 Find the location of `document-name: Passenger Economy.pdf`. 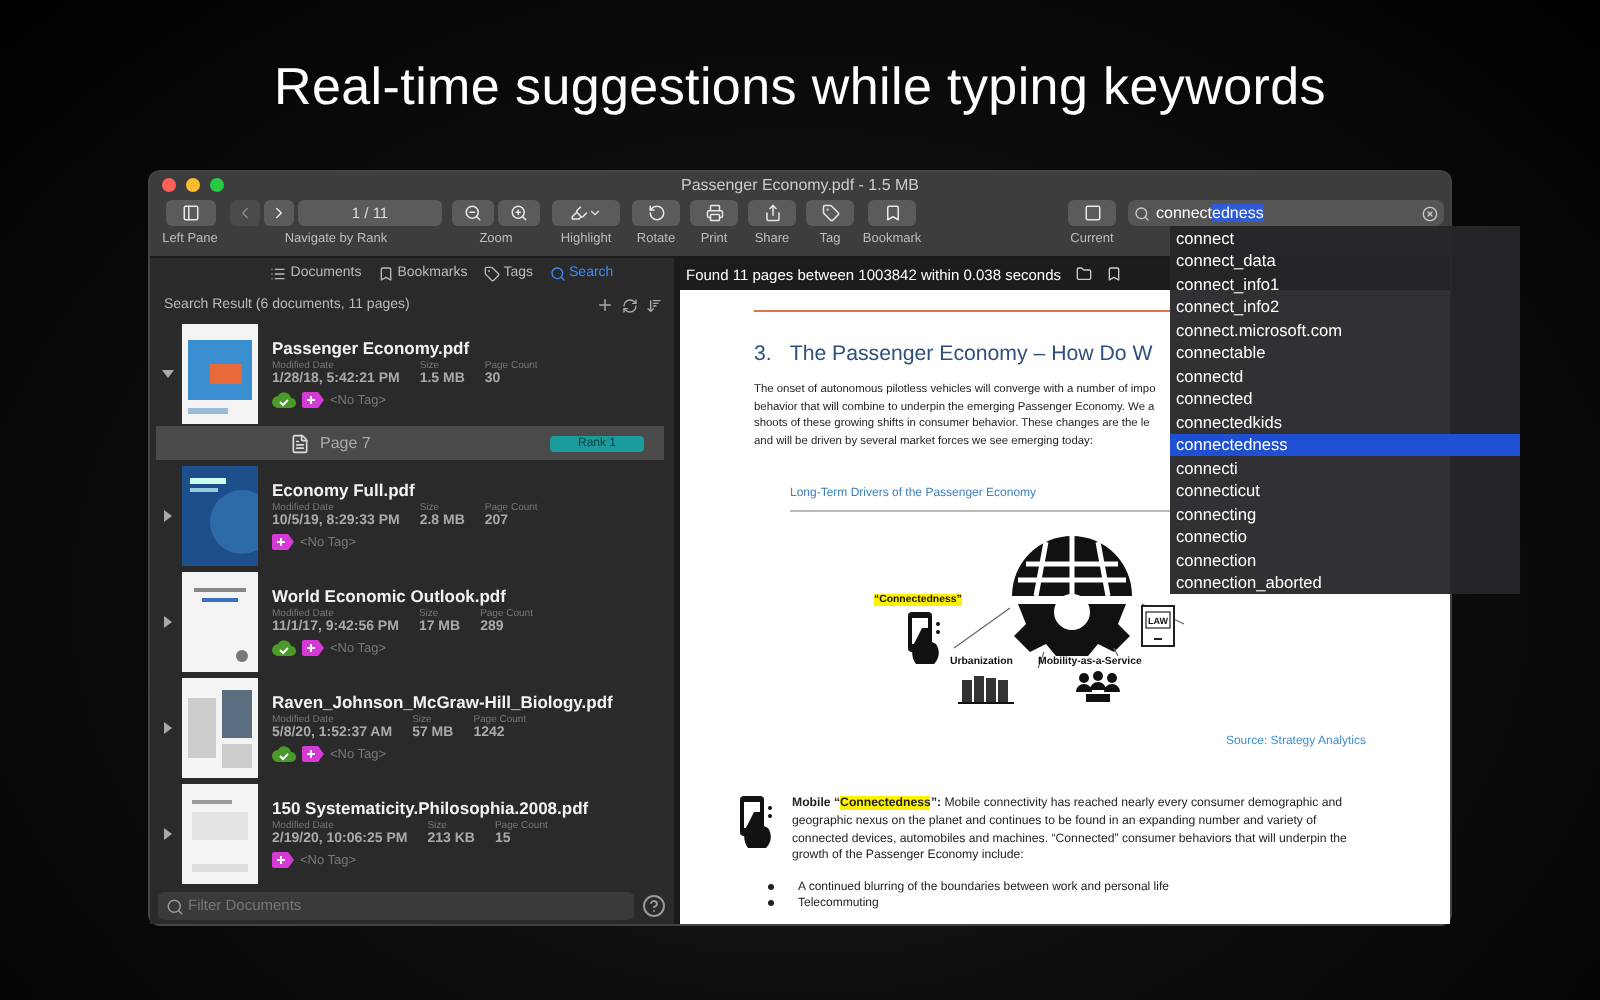

document-name: Passenger Economy.pdf is located at coordinates (372, 348).